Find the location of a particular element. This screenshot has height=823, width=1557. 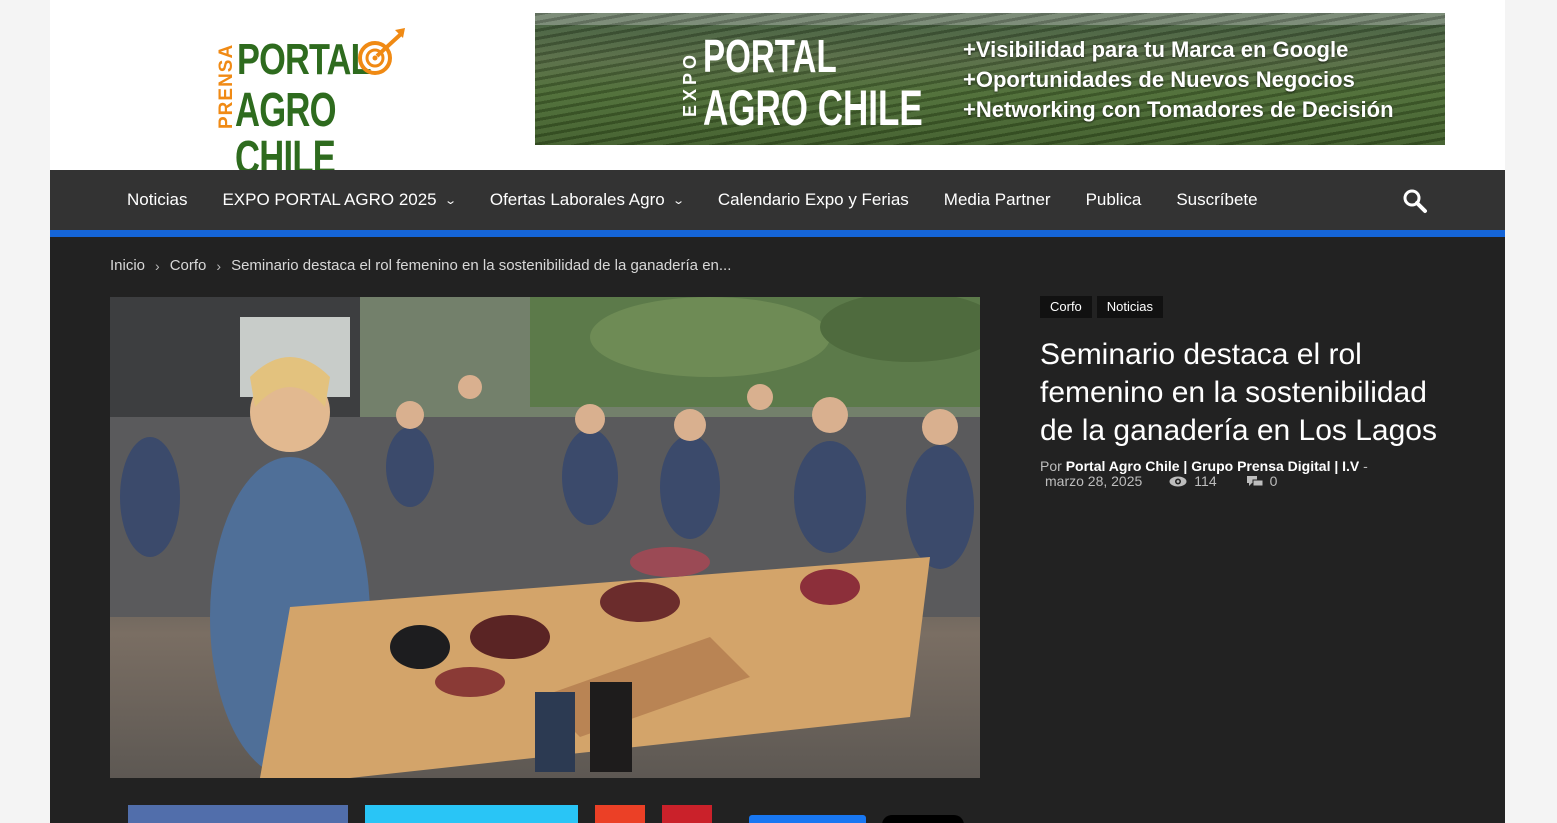

post-date: marzo 28, 2025 is located at coordinates (1094, 481).